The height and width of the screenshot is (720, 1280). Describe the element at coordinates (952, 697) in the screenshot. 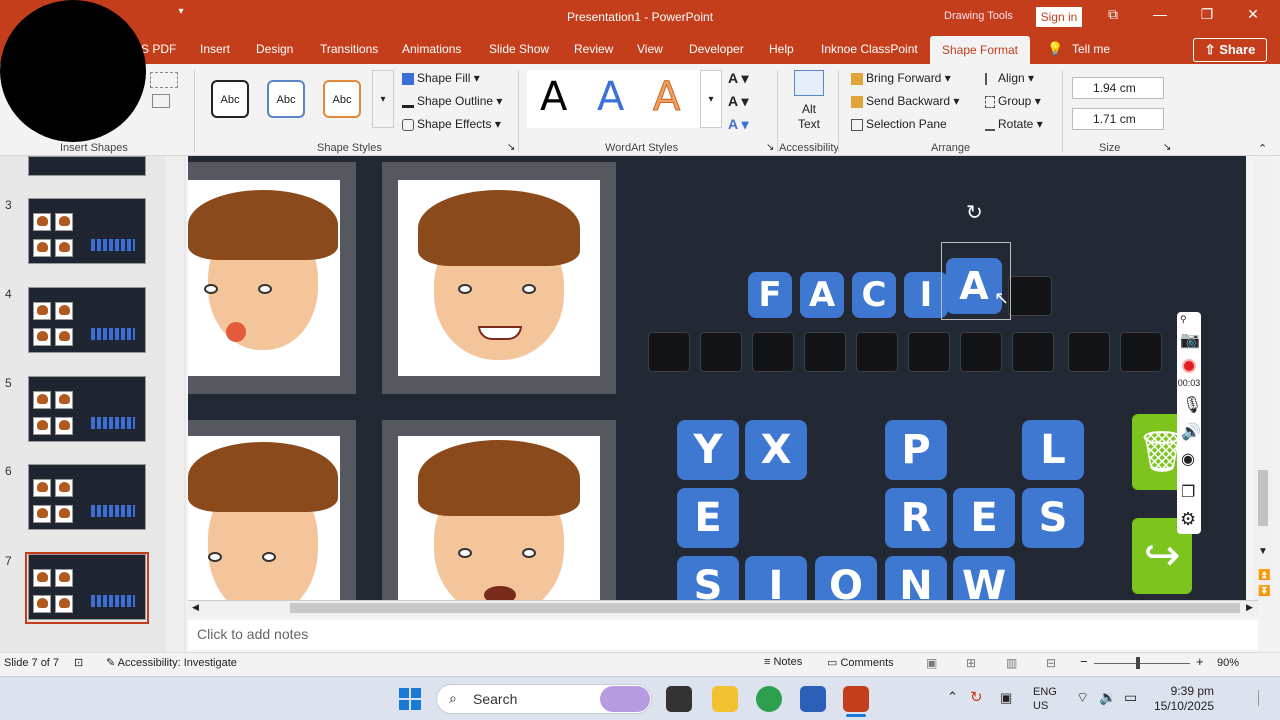

I see `show-hidden-icons-icon: ⌃` at that location.